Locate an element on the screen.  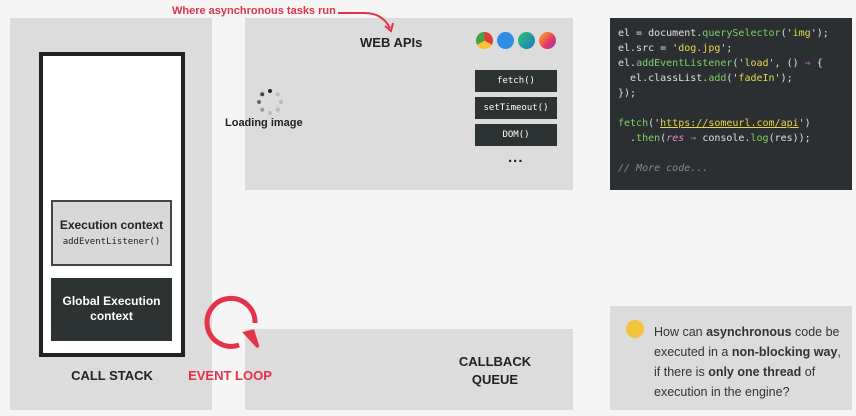
async-annotation: Where asynchronous tasks run is located at coordinates (254, 11).